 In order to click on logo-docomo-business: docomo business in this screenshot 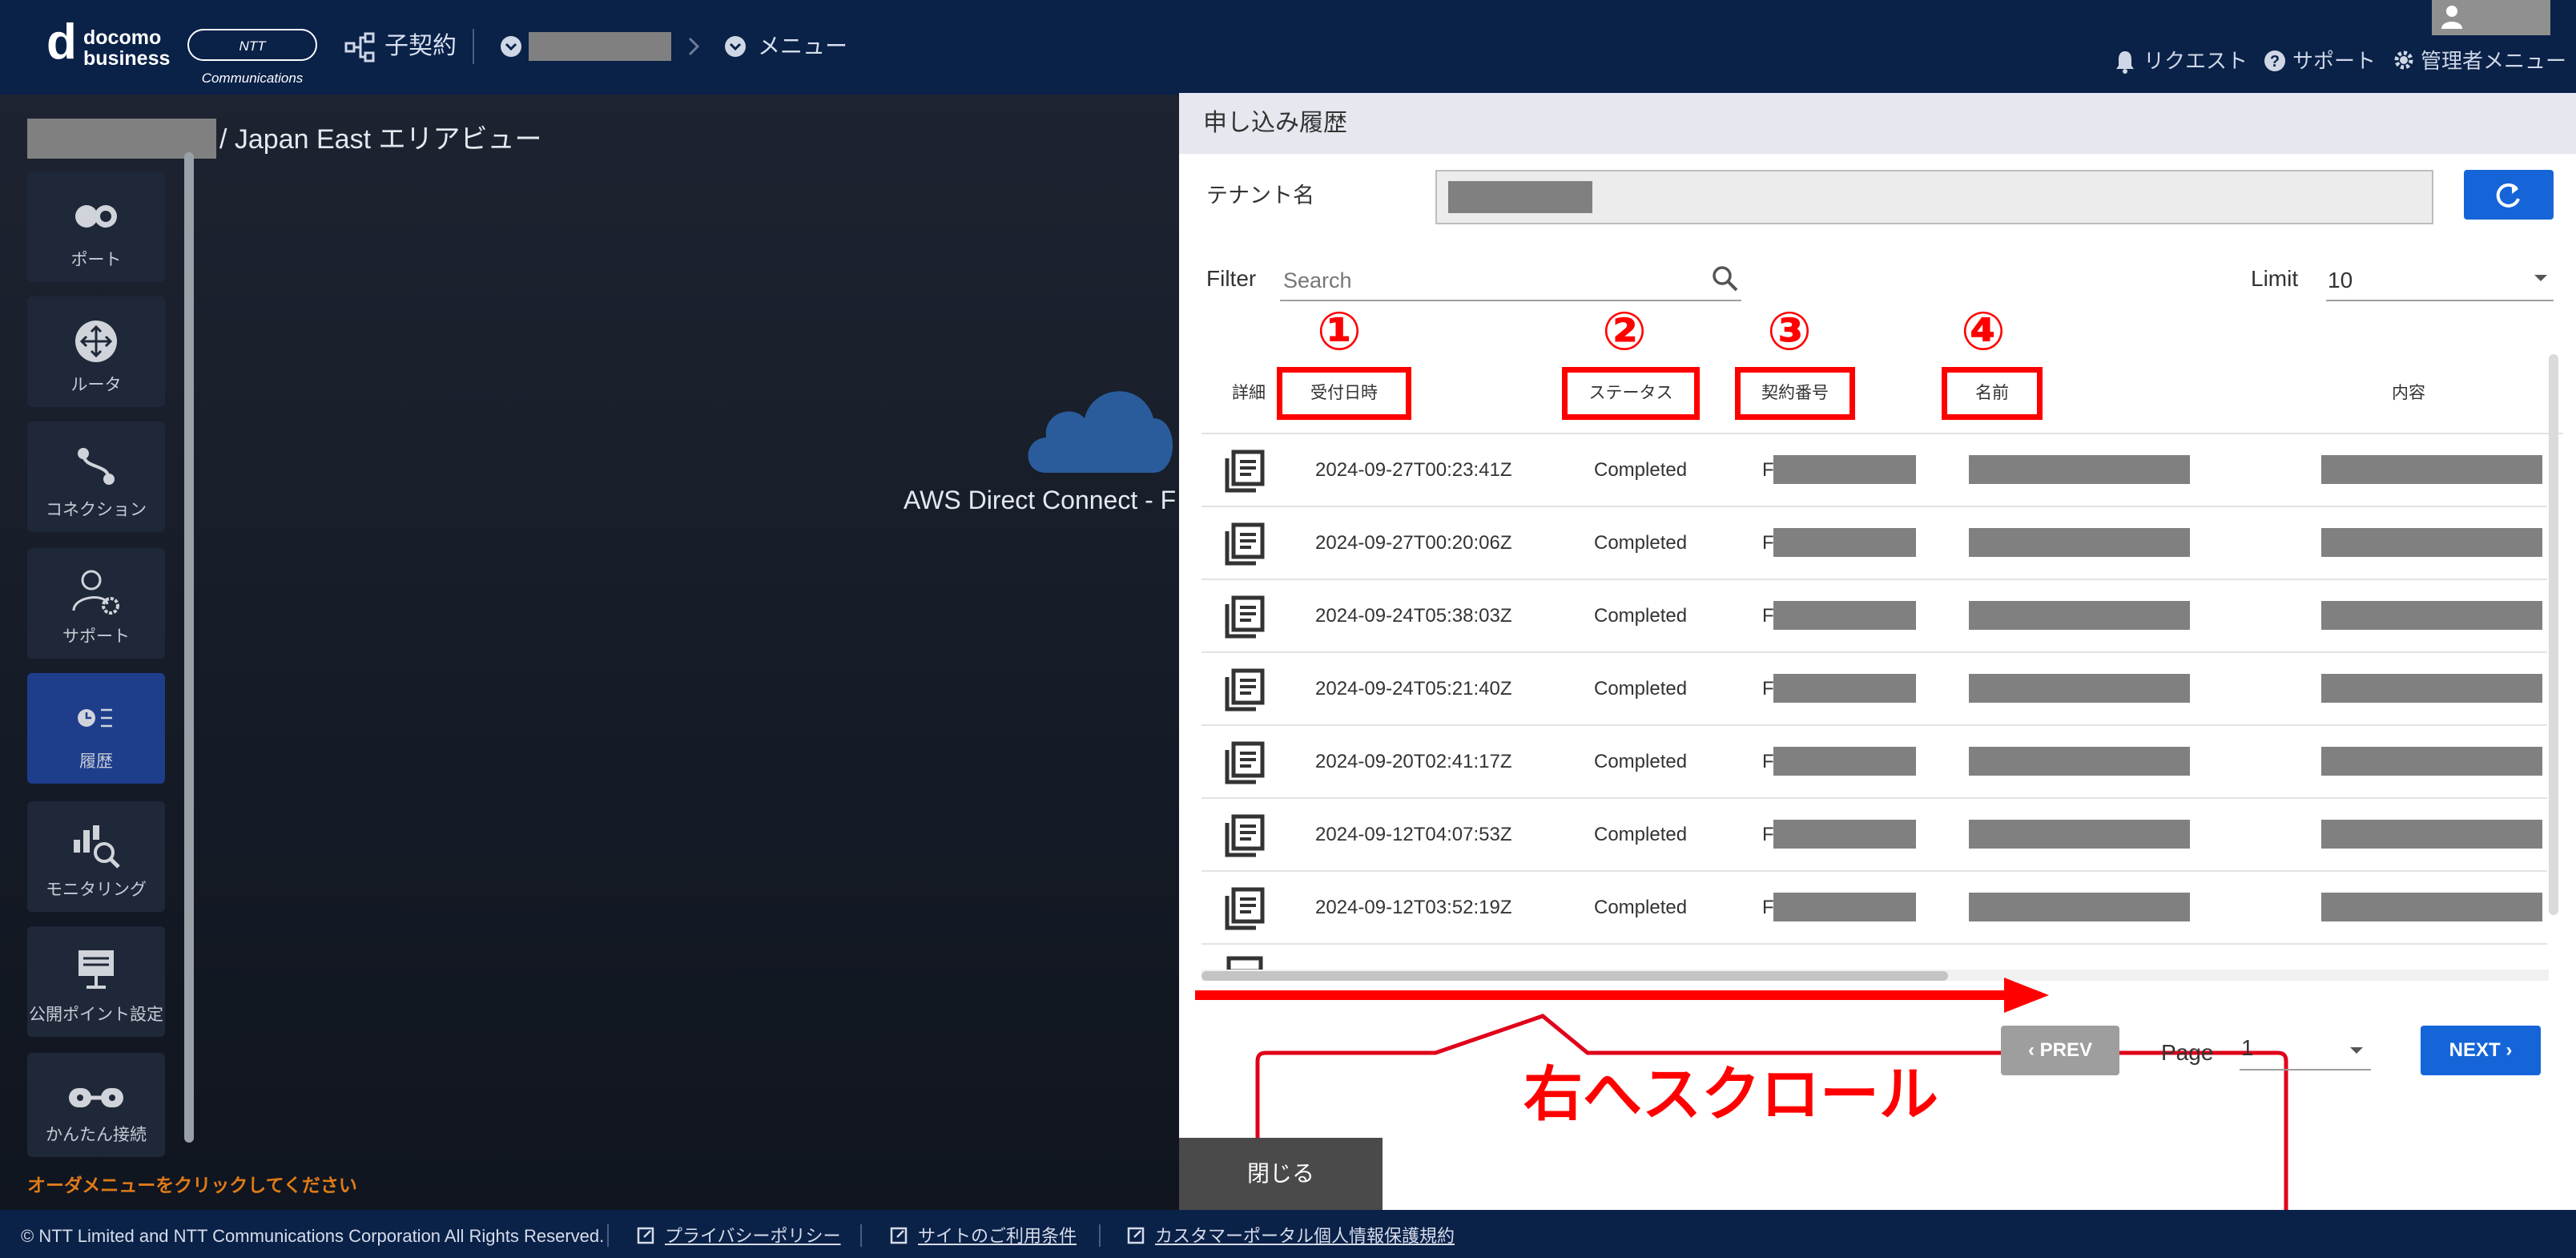, I will do `click(127, 48)`.